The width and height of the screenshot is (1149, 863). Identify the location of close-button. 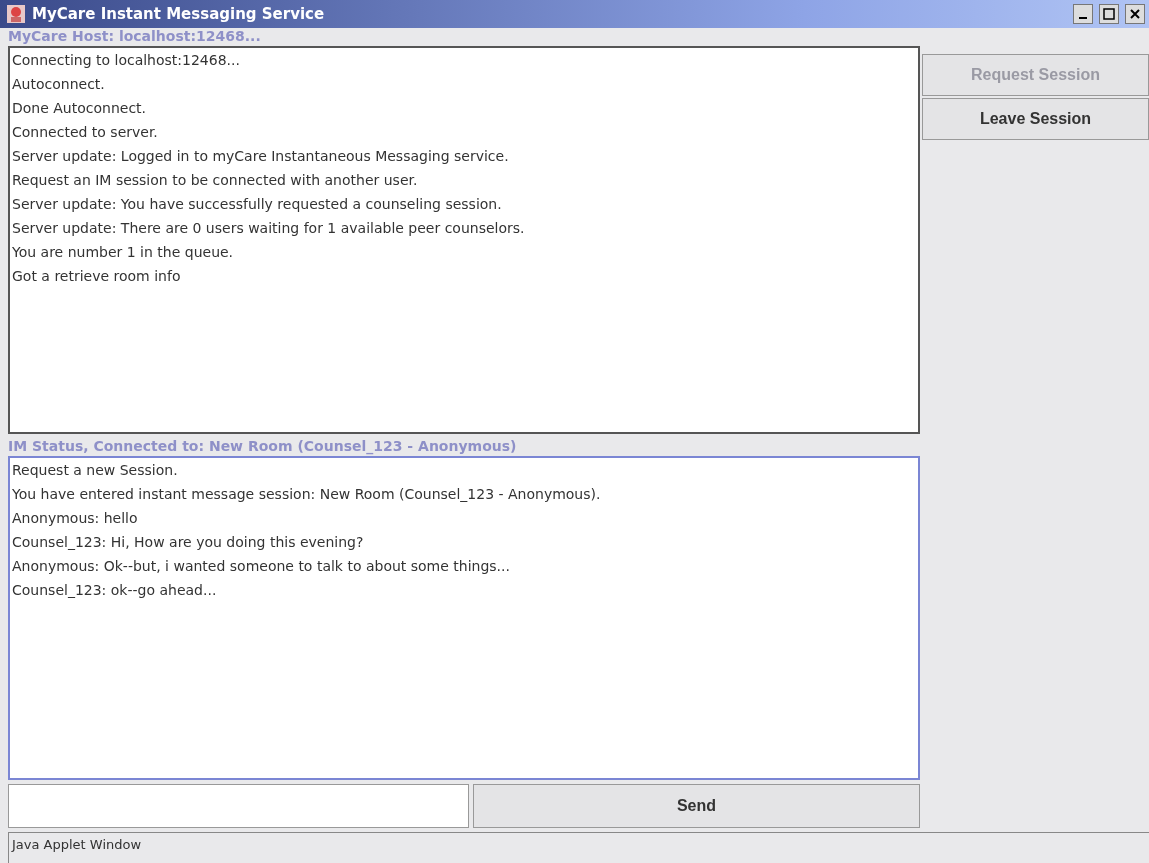
(1135, 14).